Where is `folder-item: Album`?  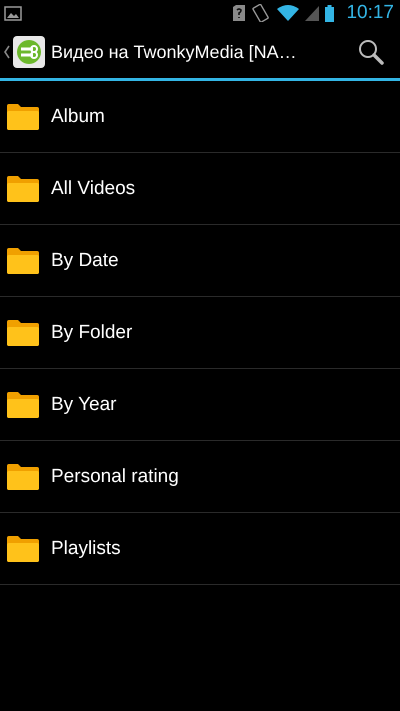 folder-item: Album is located at coordinates (200, 117).